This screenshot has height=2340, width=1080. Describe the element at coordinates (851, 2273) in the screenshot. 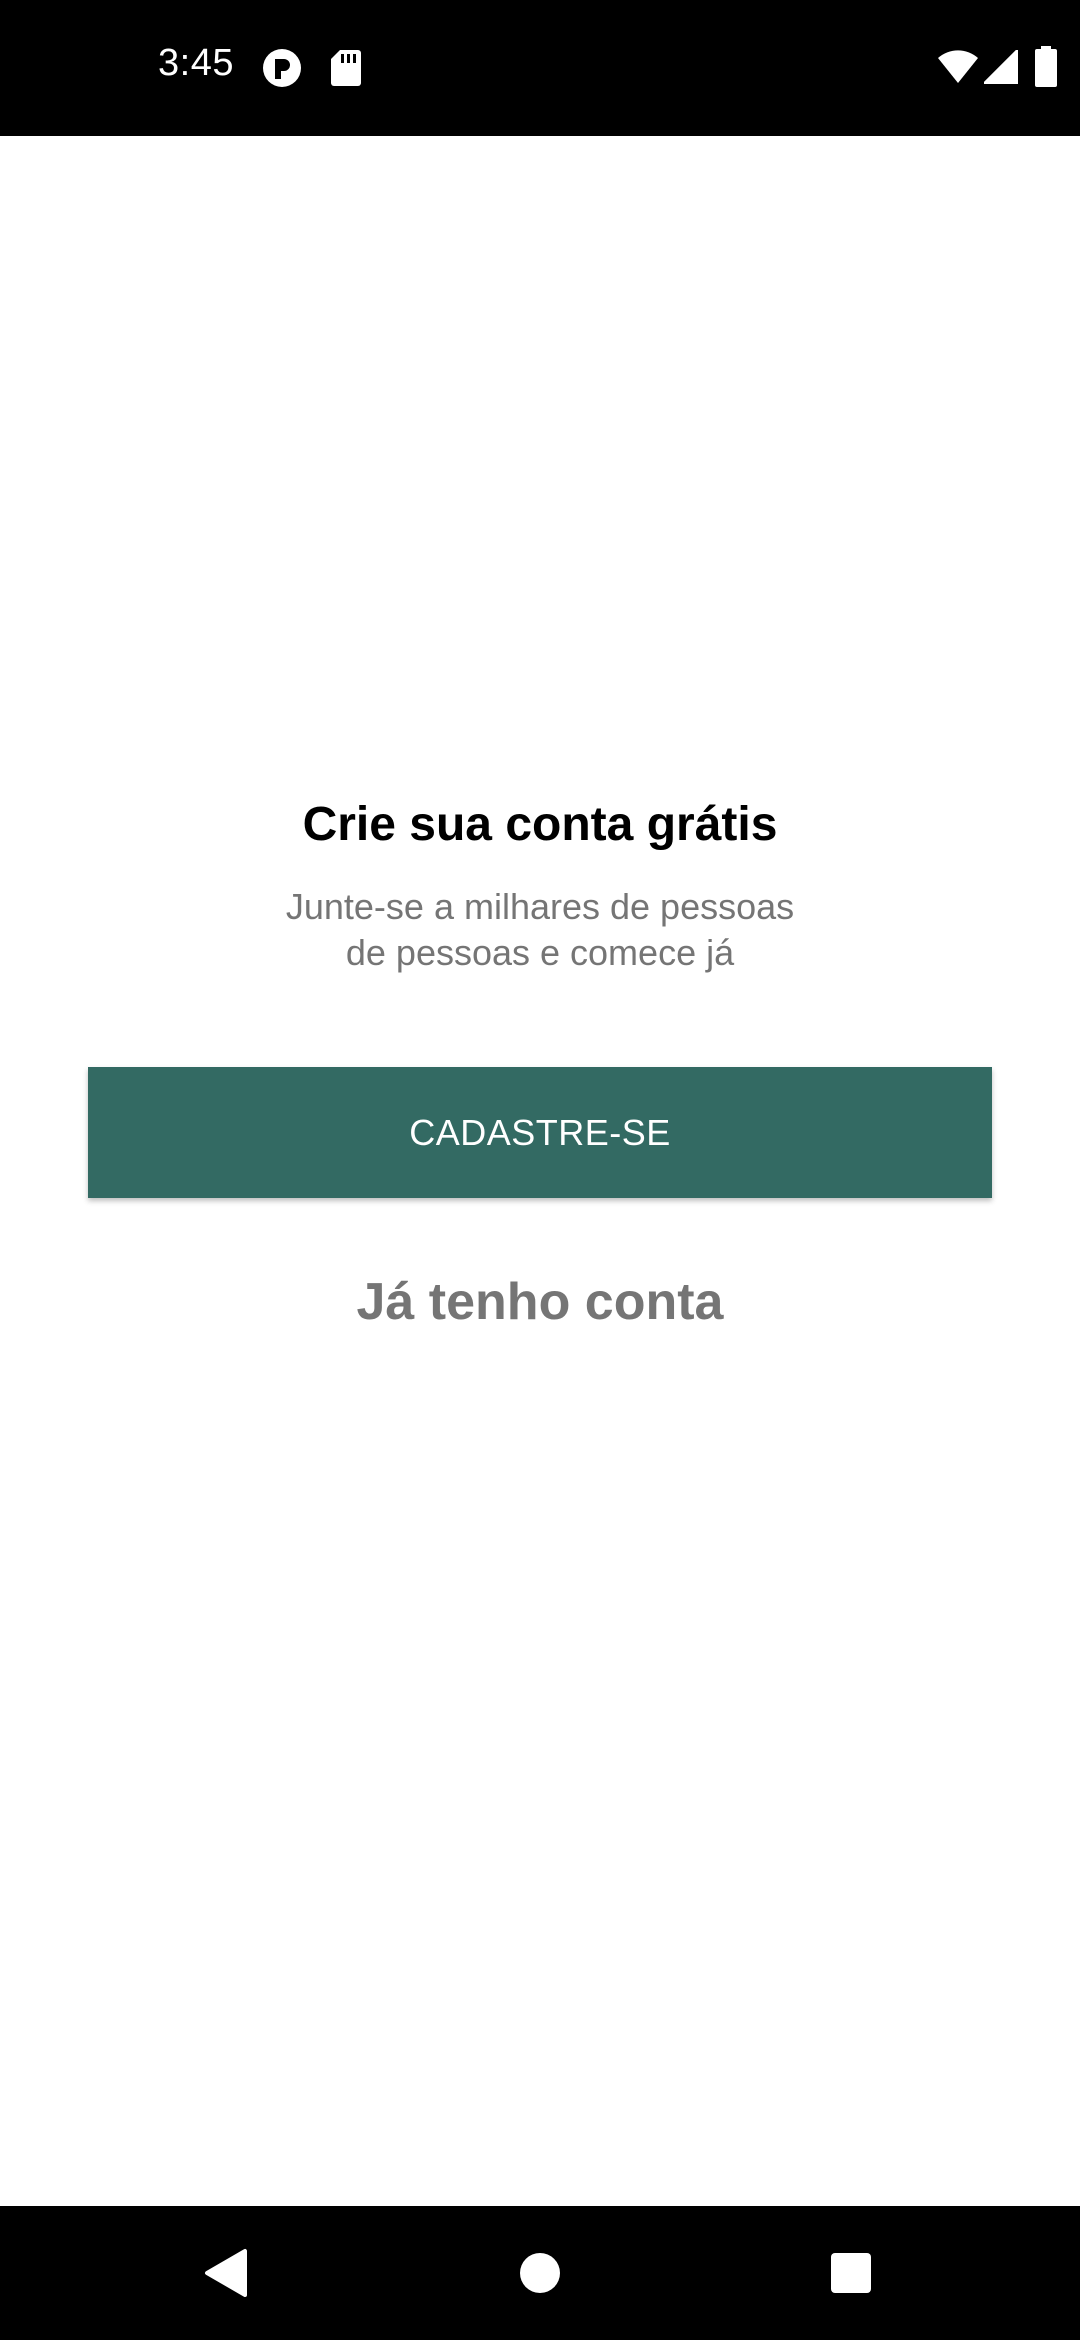

I see `recents-icon` at that location.